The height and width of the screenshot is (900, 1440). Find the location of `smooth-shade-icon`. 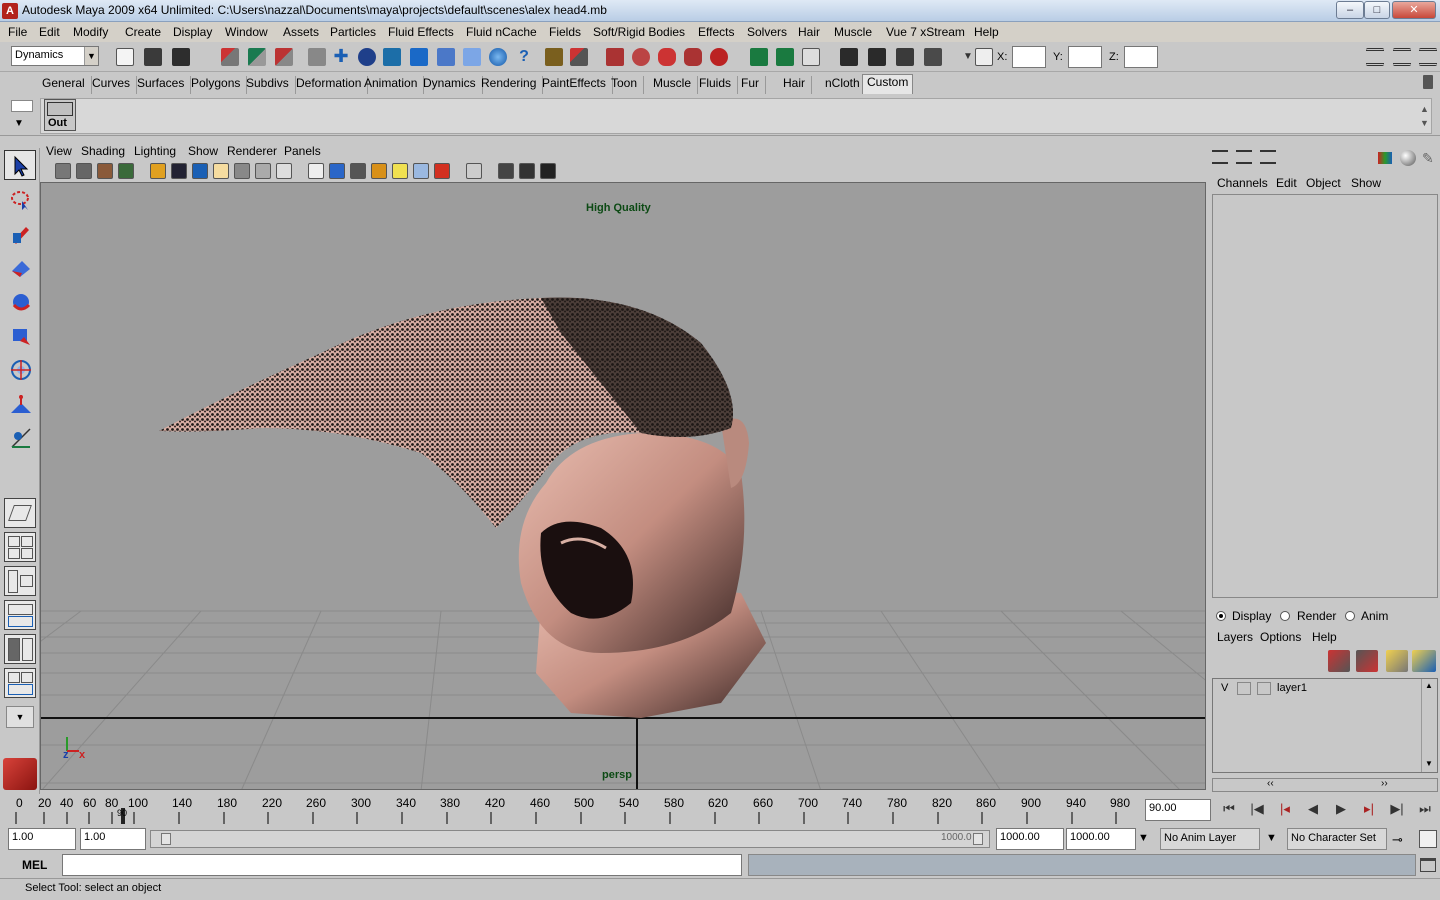

smooth-shade-icon is located at coordinates (337, 171).